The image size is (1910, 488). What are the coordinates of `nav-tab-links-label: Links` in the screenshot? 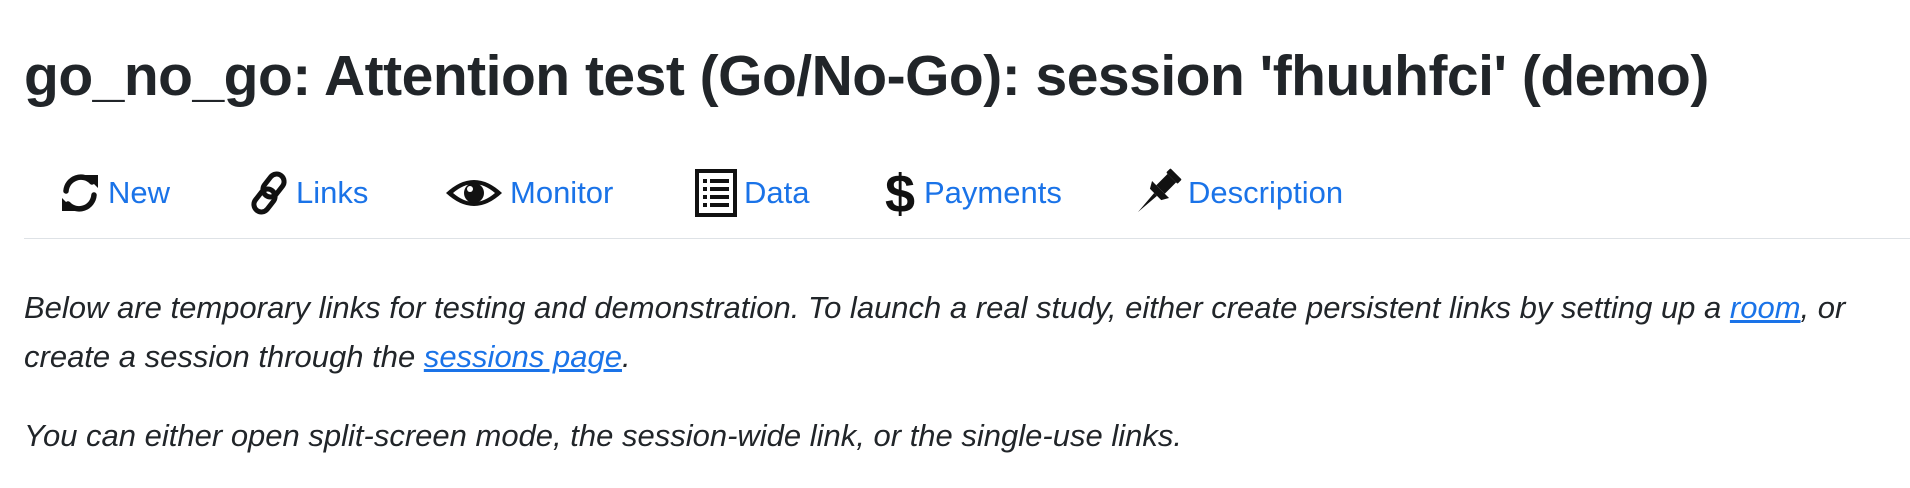 It's located at (332, 192).